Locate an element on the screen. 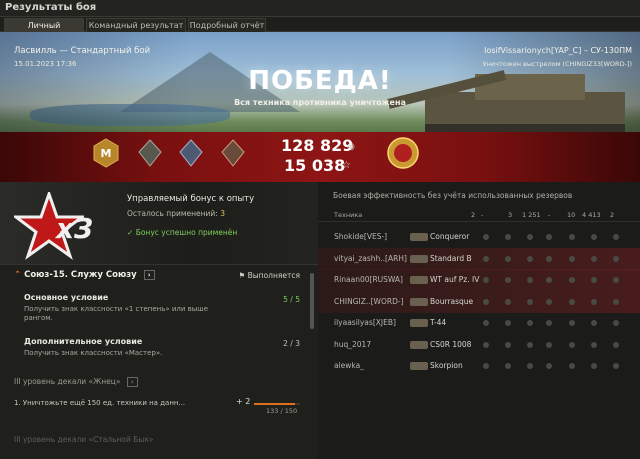 The image size is (640, 459). checkmark-icon: ✓ is located at coordinates (130, 232).